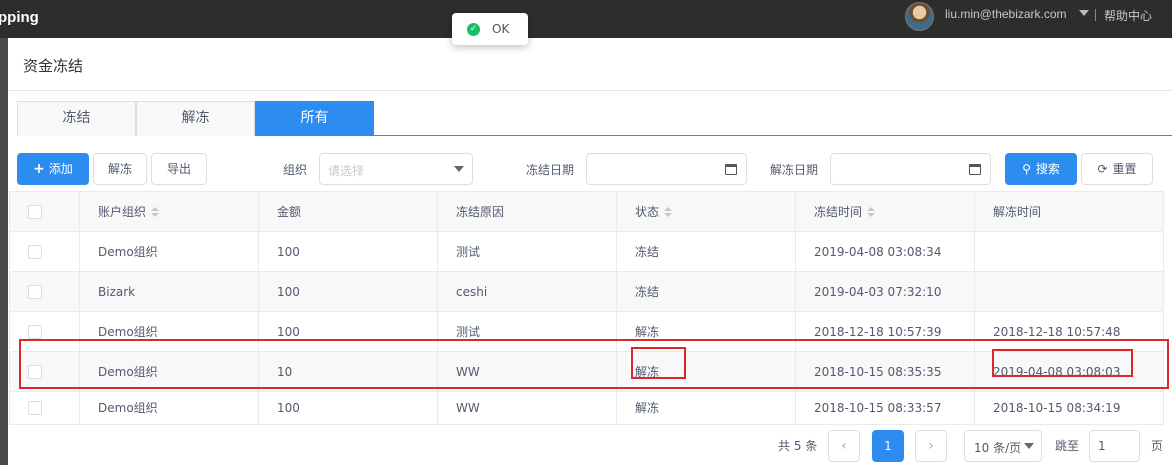 This screenshot has width=1172, height=465. What do you see at coordinates (844, 446) in the screenshot?
I see `prev-page-button: ‹` at bounding box center [844, 446].